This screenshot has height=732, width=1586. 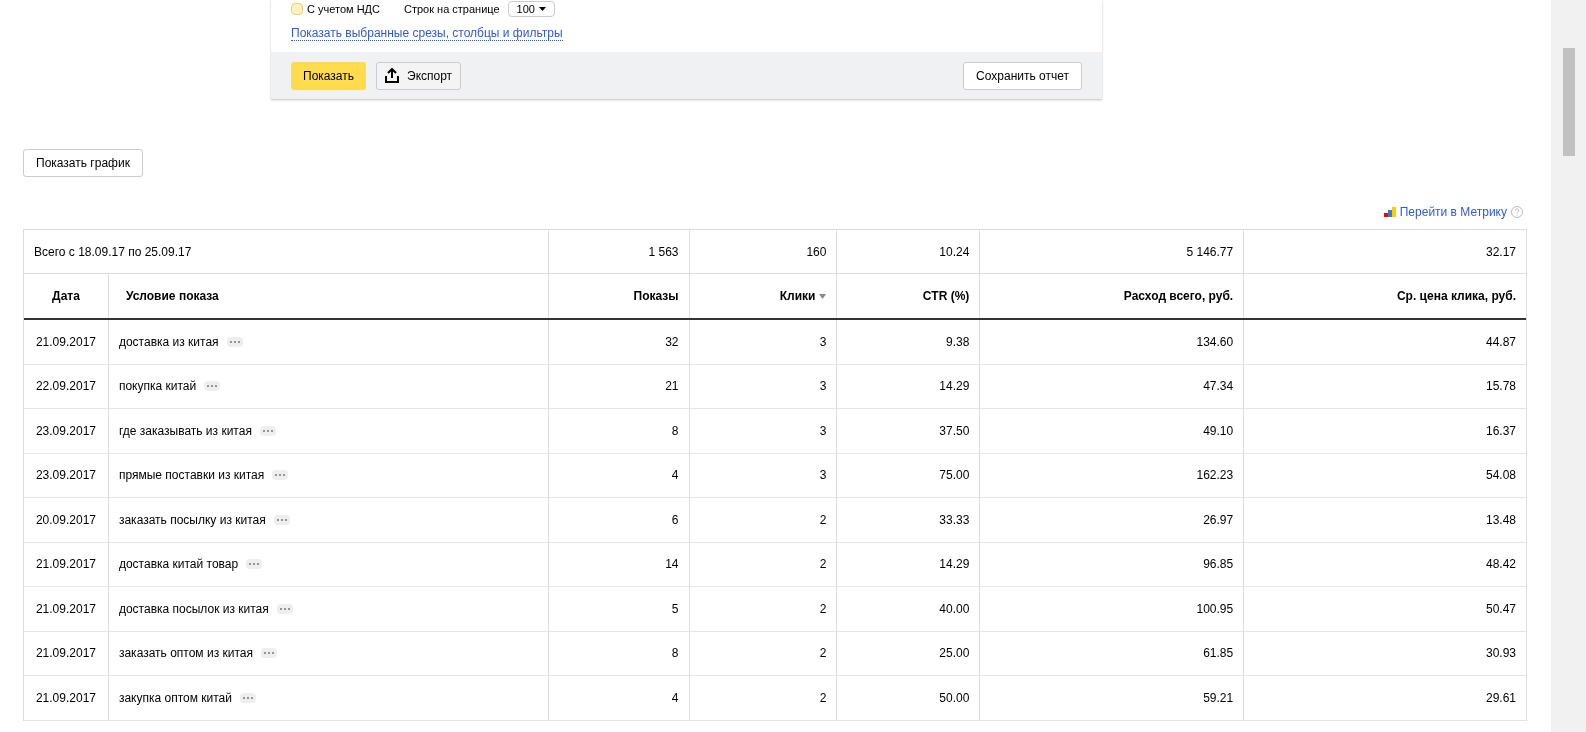 I want to click on table-cell: 100.95, so click(x=1112, y=609).